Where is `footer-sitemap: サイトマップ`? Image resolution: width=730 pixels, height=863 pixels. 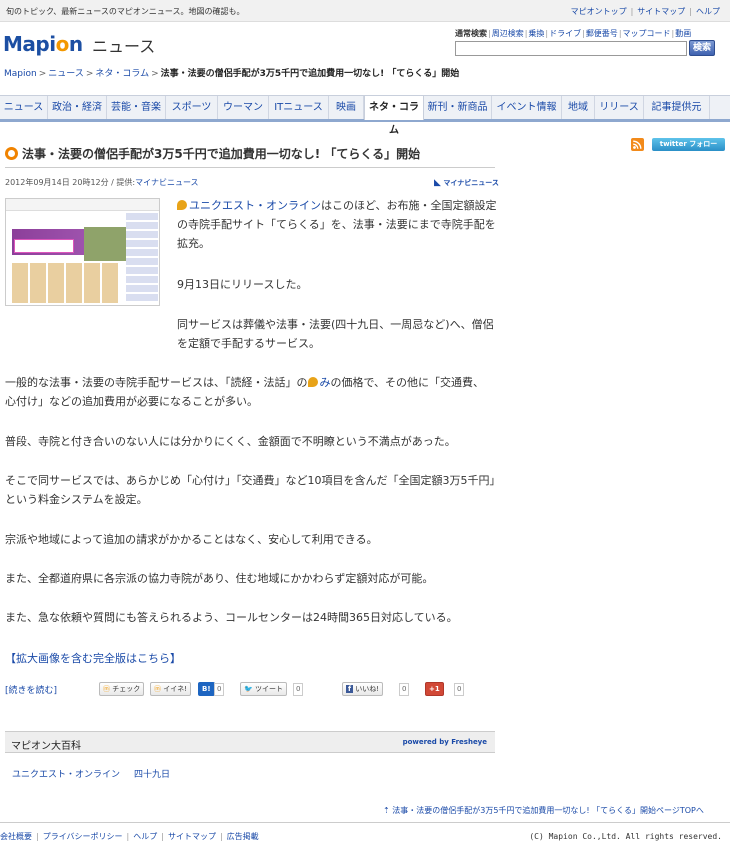
footer-sitemap: サイトマップ is located at coordinates (192, 836).